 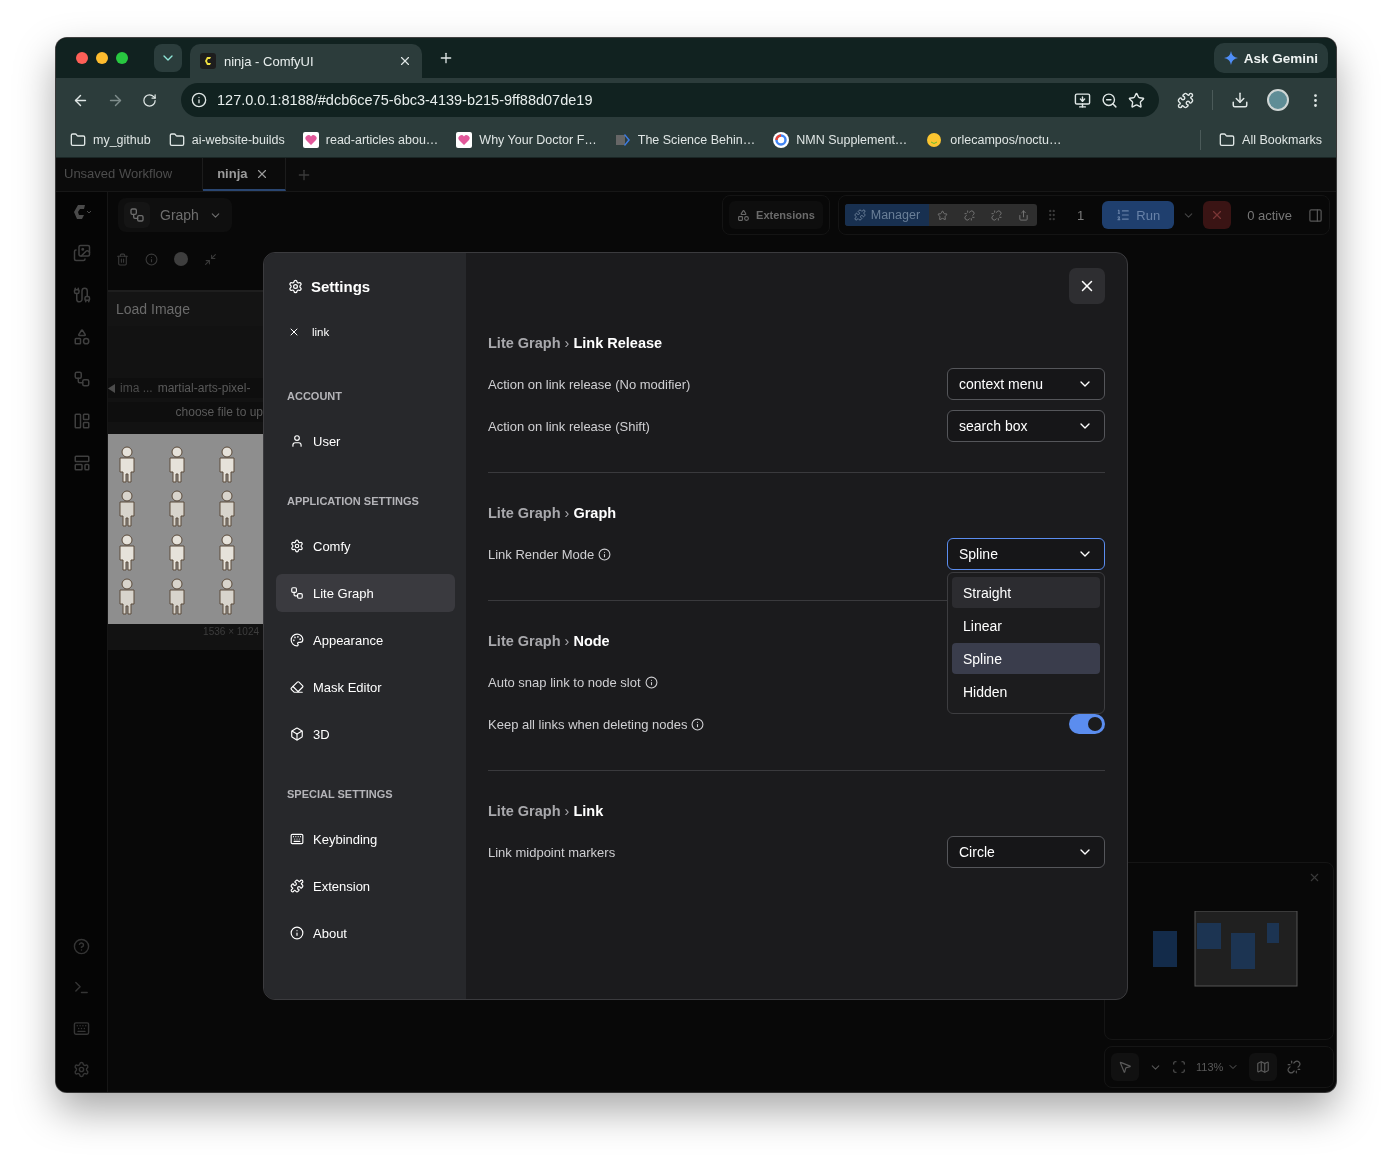 What do you see at coordinates (1087, 724) in the screenshot?
I see `toggle-switch` at bounding box center [1087, 724].